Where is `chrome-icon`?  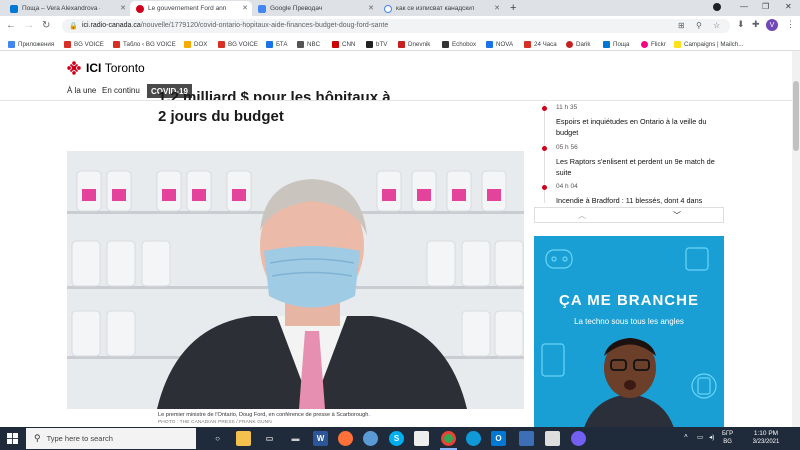 chrome-icon is located at coordinates (448, 438).